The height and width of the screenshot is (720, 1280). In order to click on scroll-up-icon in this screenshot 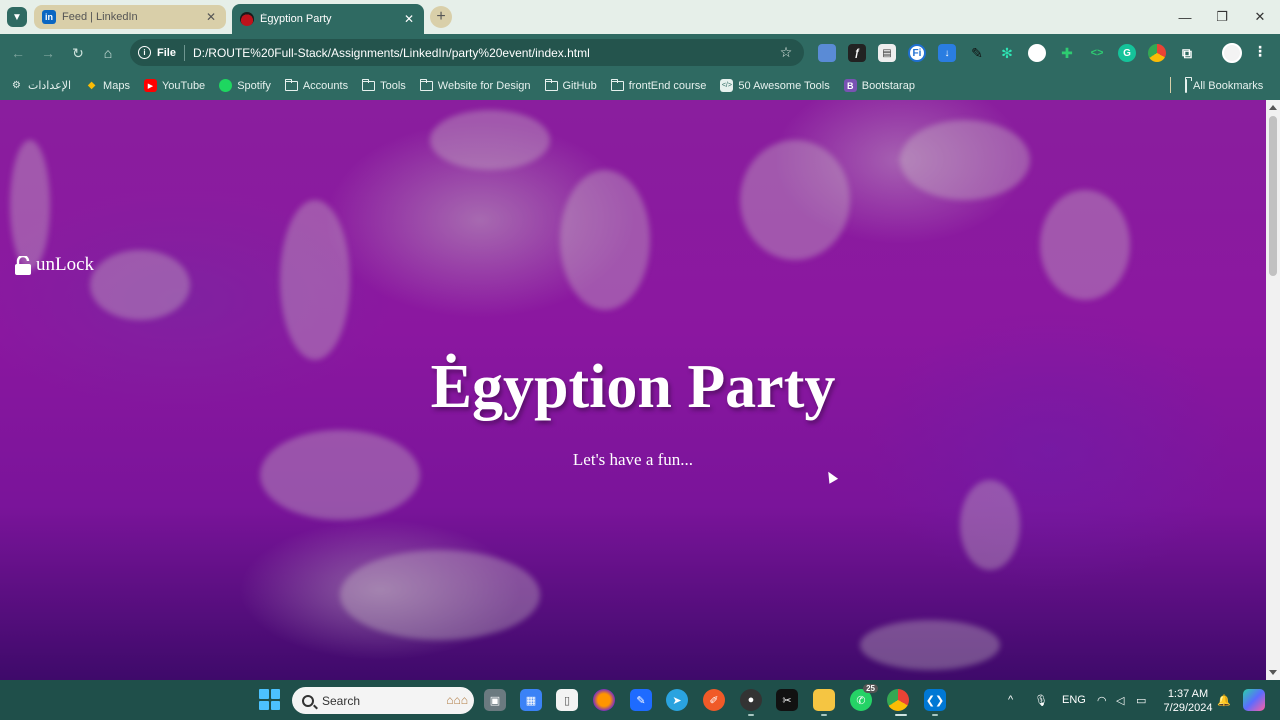, I will do `click(1273, 107)`.